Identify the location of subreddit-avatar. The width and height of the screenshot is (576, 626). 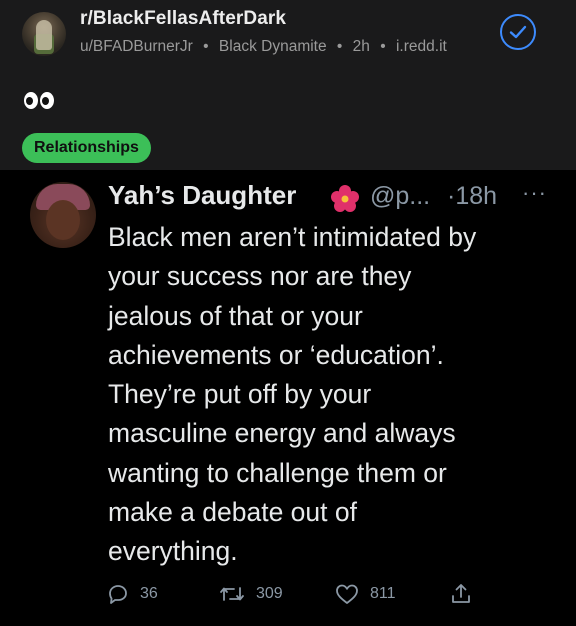
(44, 34).